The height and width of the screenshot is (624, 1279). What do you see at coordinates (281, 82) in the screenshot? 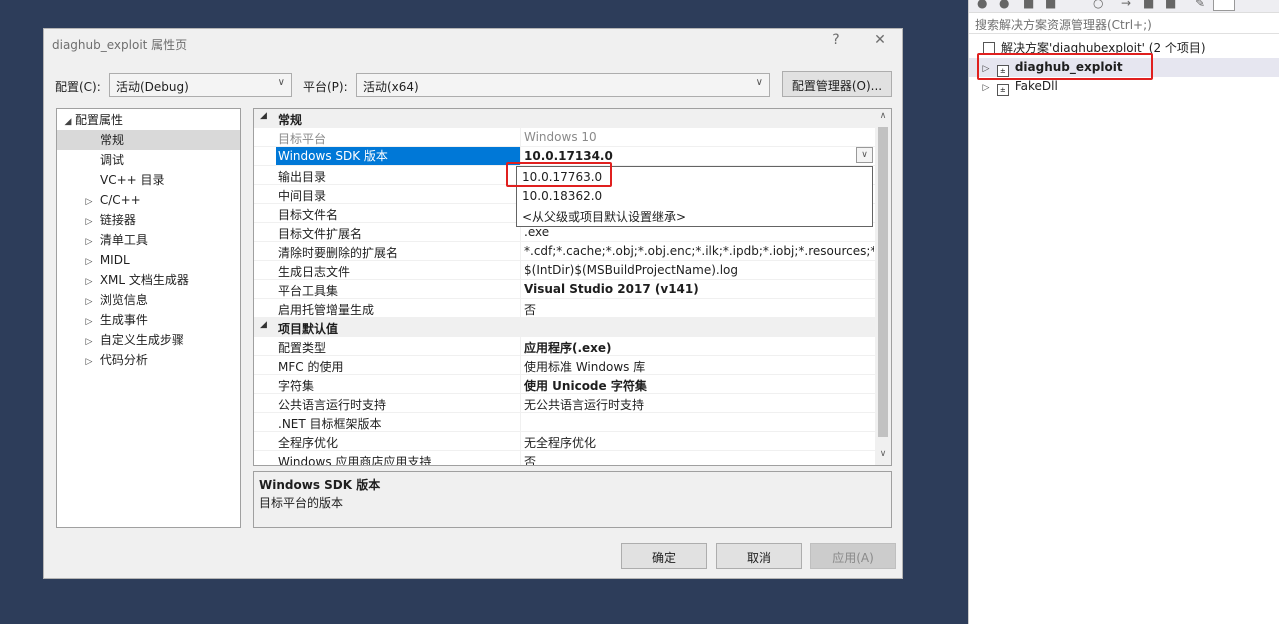
I see `chevron-down-icon: ∨` at bounding box center [281, 82].